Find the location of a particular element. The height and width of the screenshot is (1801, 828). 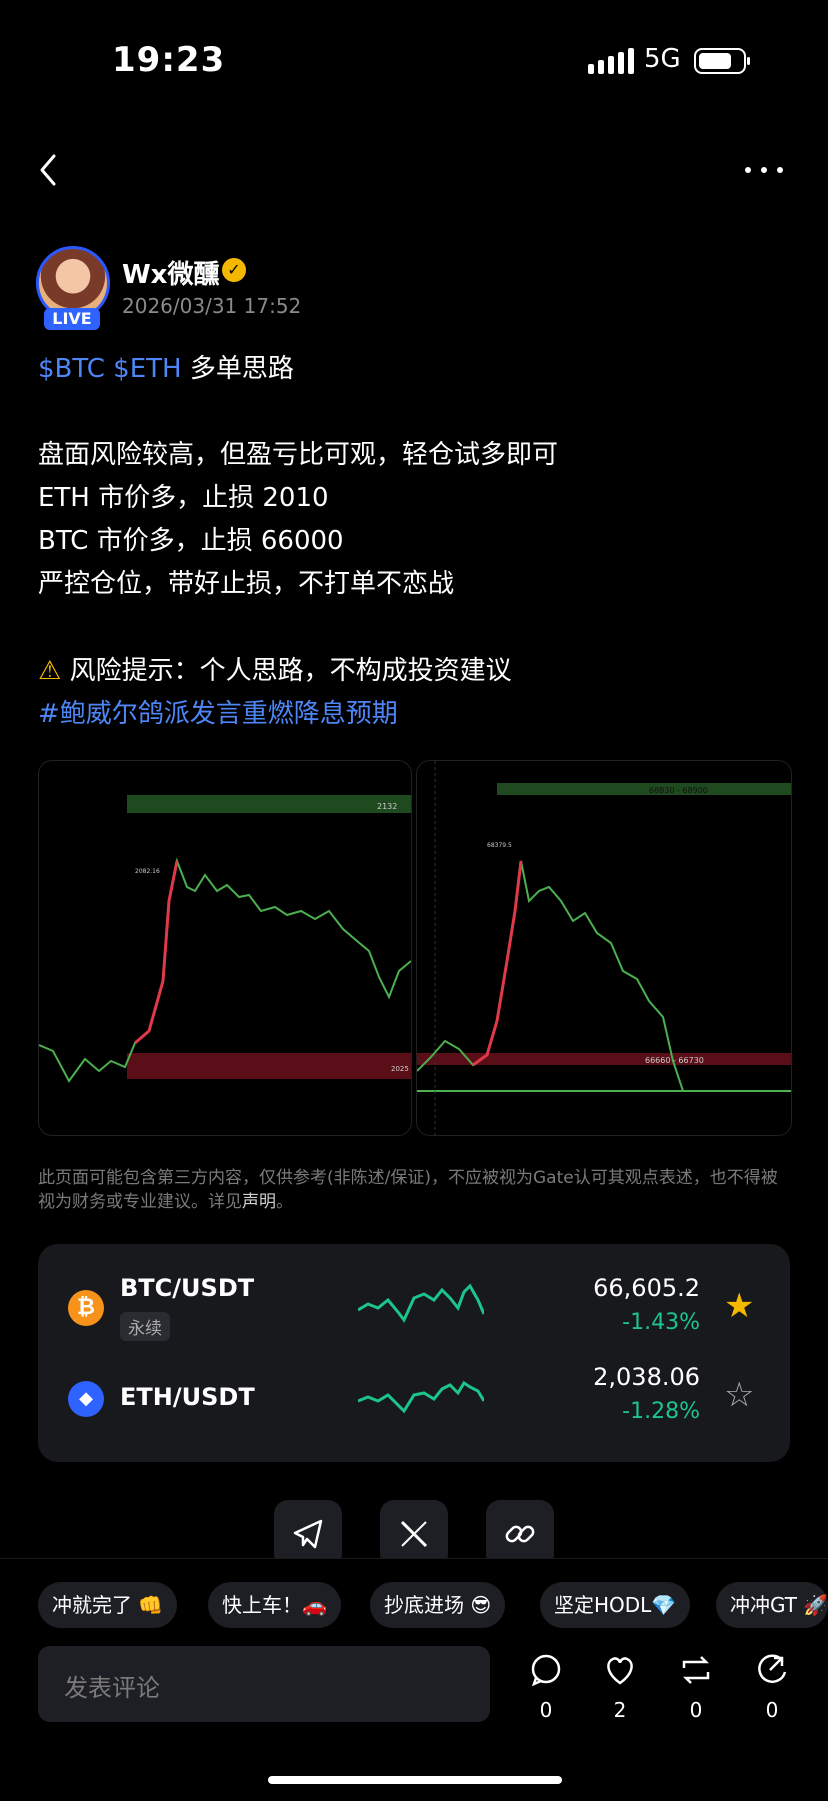

price: 2,038.06 is located at coordinates (646, 1377).